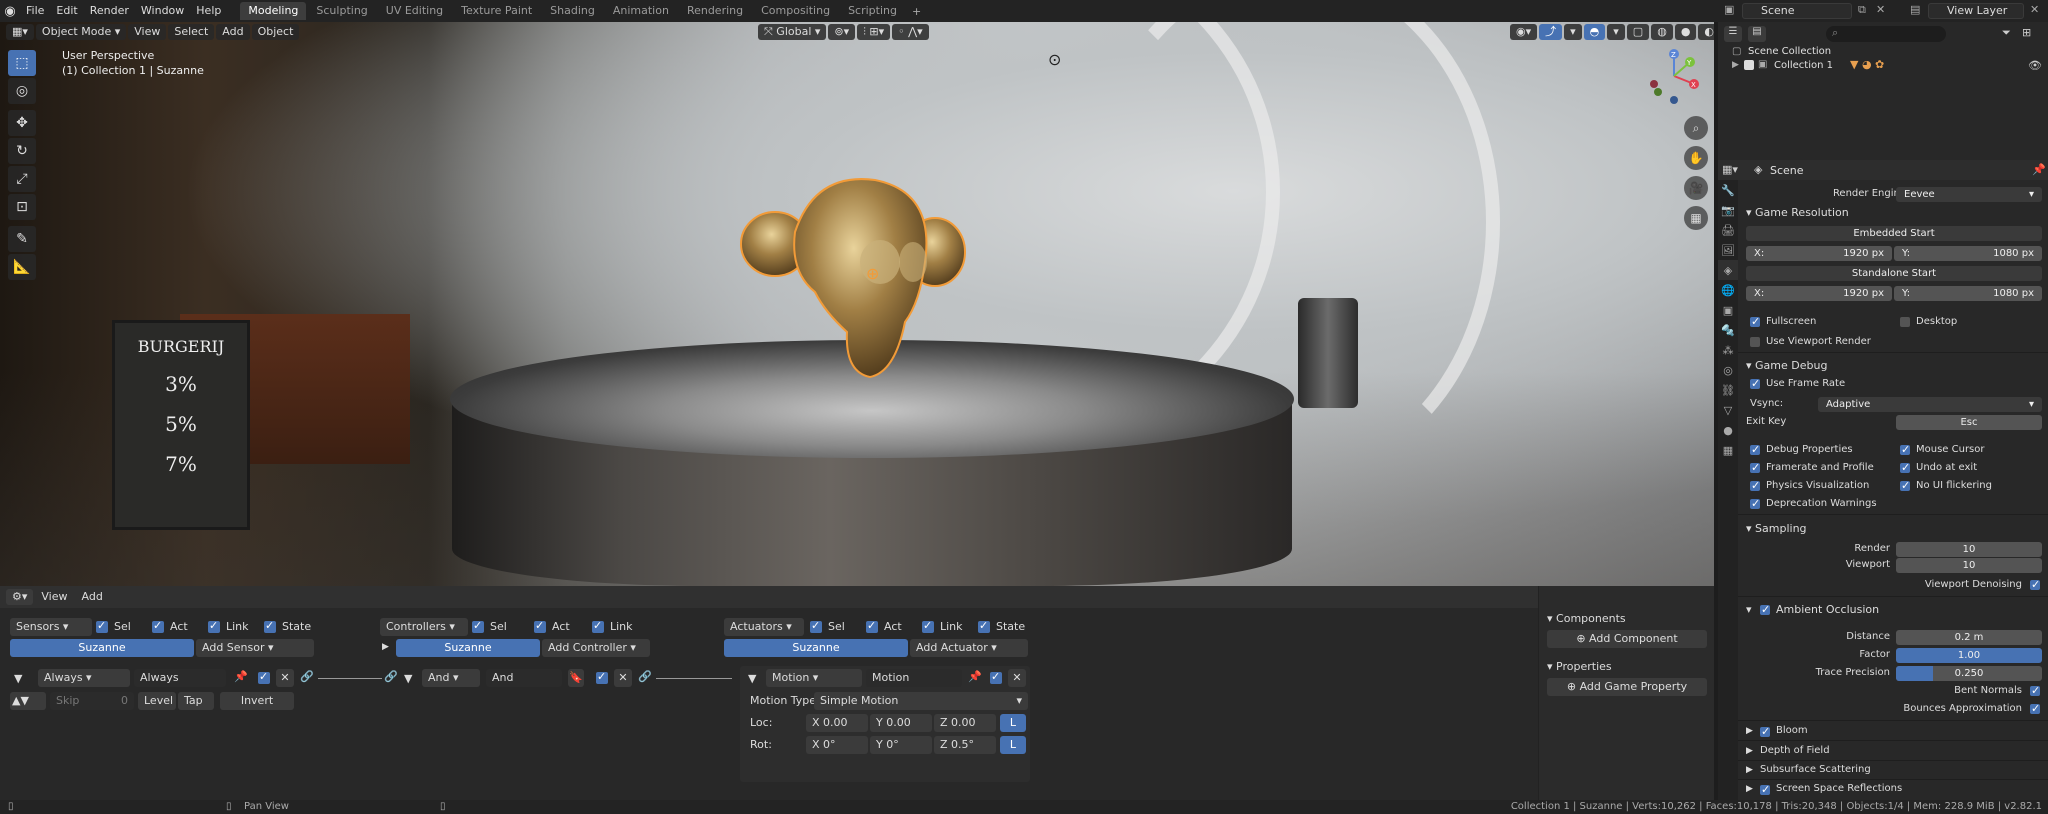  Describe the element at coordinates (1765, 731) in the screenshot. I see `bloom-checkbox` at that location.